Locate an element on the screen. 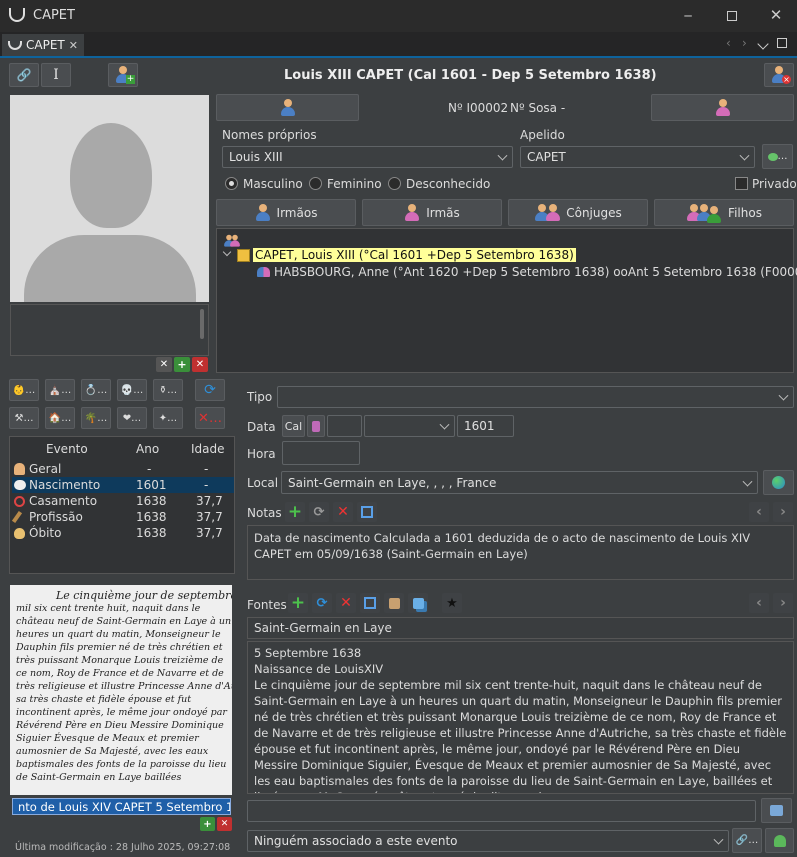  media-add-button: + is located at coordinates (207, 824).